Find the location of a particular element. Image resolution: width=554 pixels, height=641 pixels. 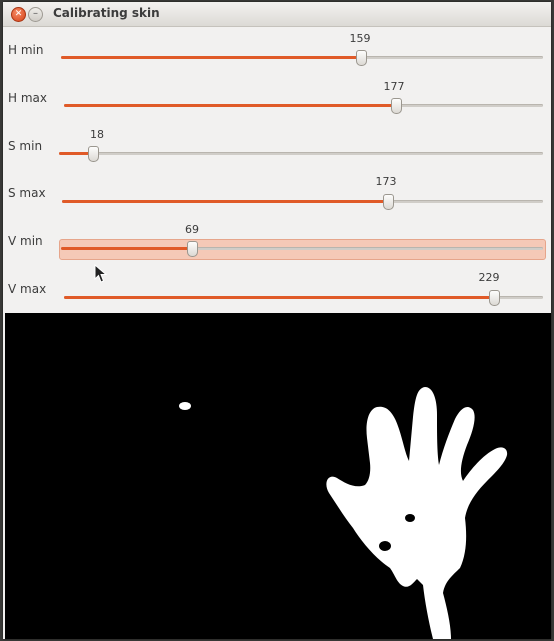

minimize-button: – is located at coordinates (35, 14).